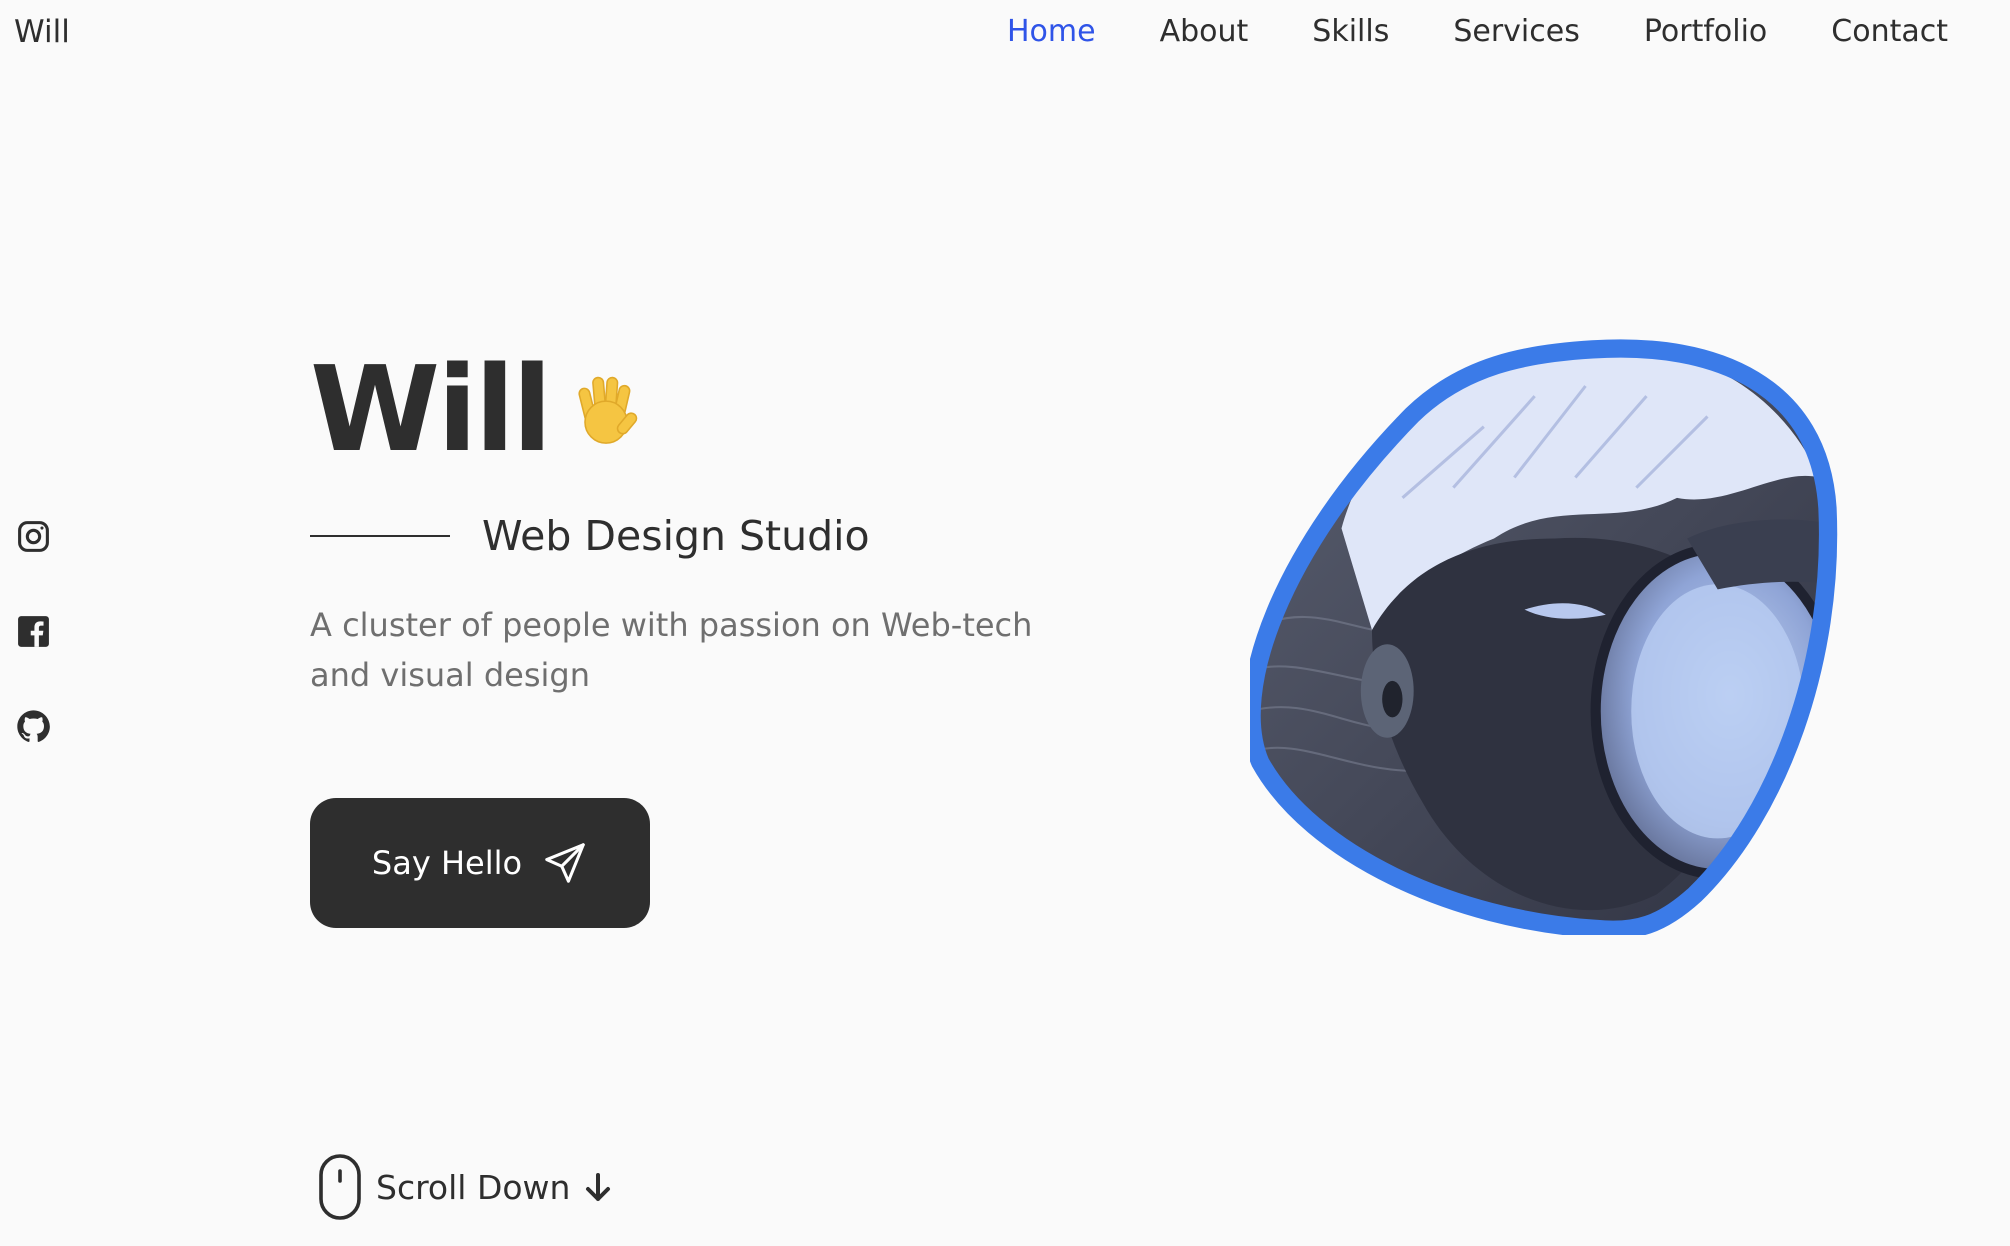  I want to click on send-icon, so click(565, 863).